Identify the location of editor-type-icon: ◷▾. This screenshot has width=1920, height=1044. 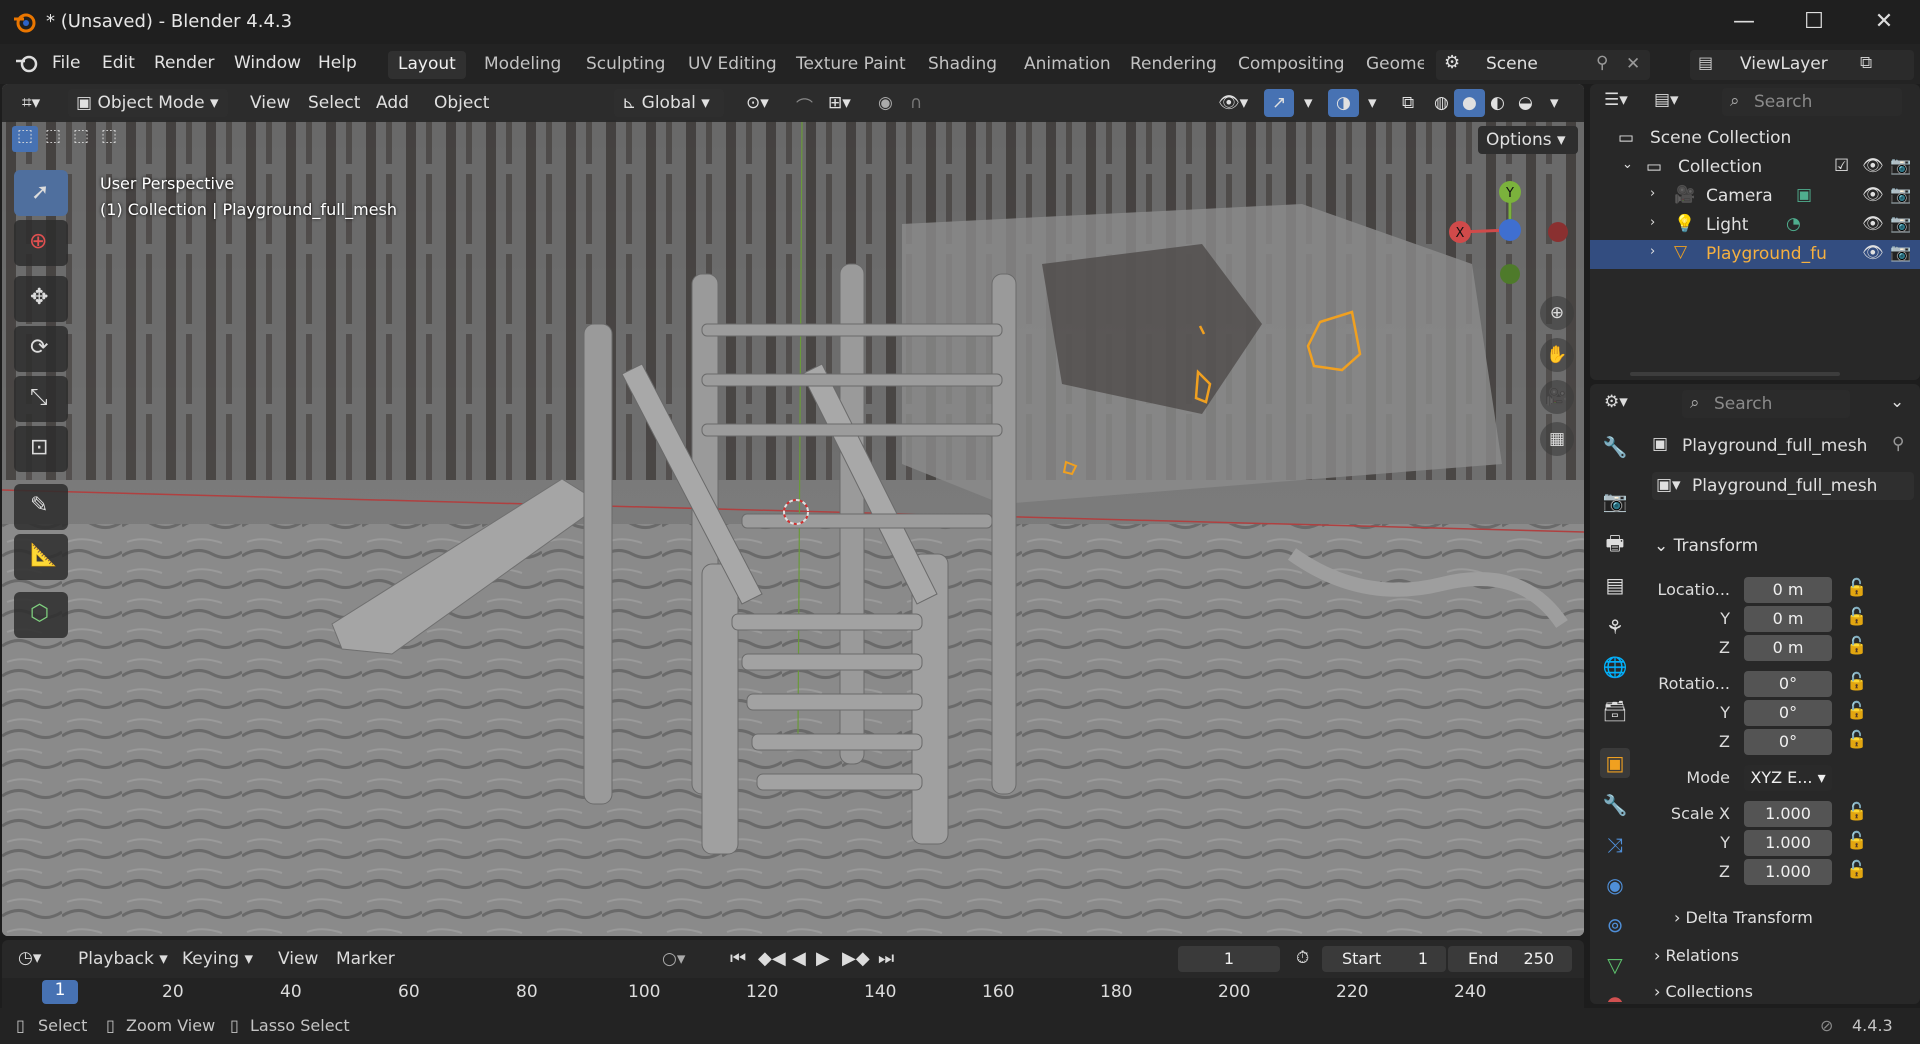
(29, 958).